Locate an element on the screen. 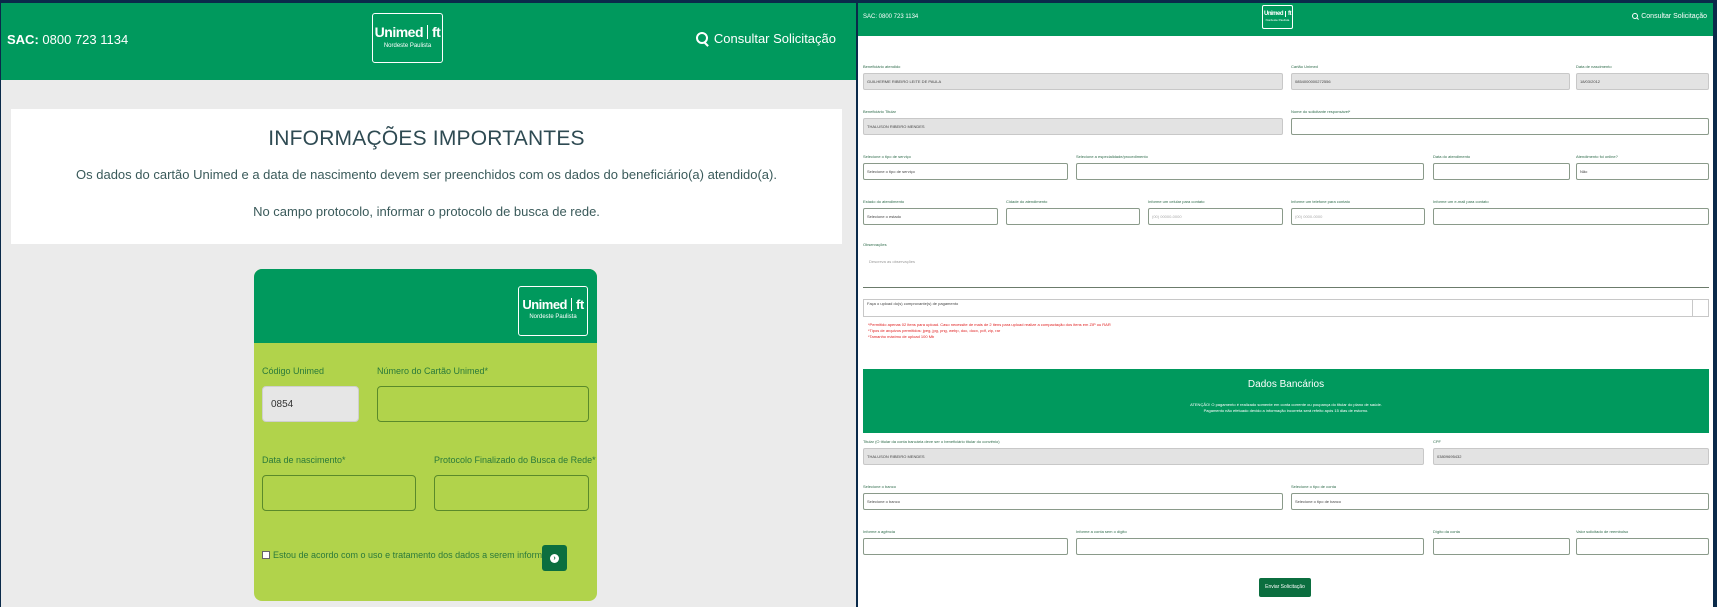  nascimento-label: Data de nascimento* is located at coordinates (304, 460).